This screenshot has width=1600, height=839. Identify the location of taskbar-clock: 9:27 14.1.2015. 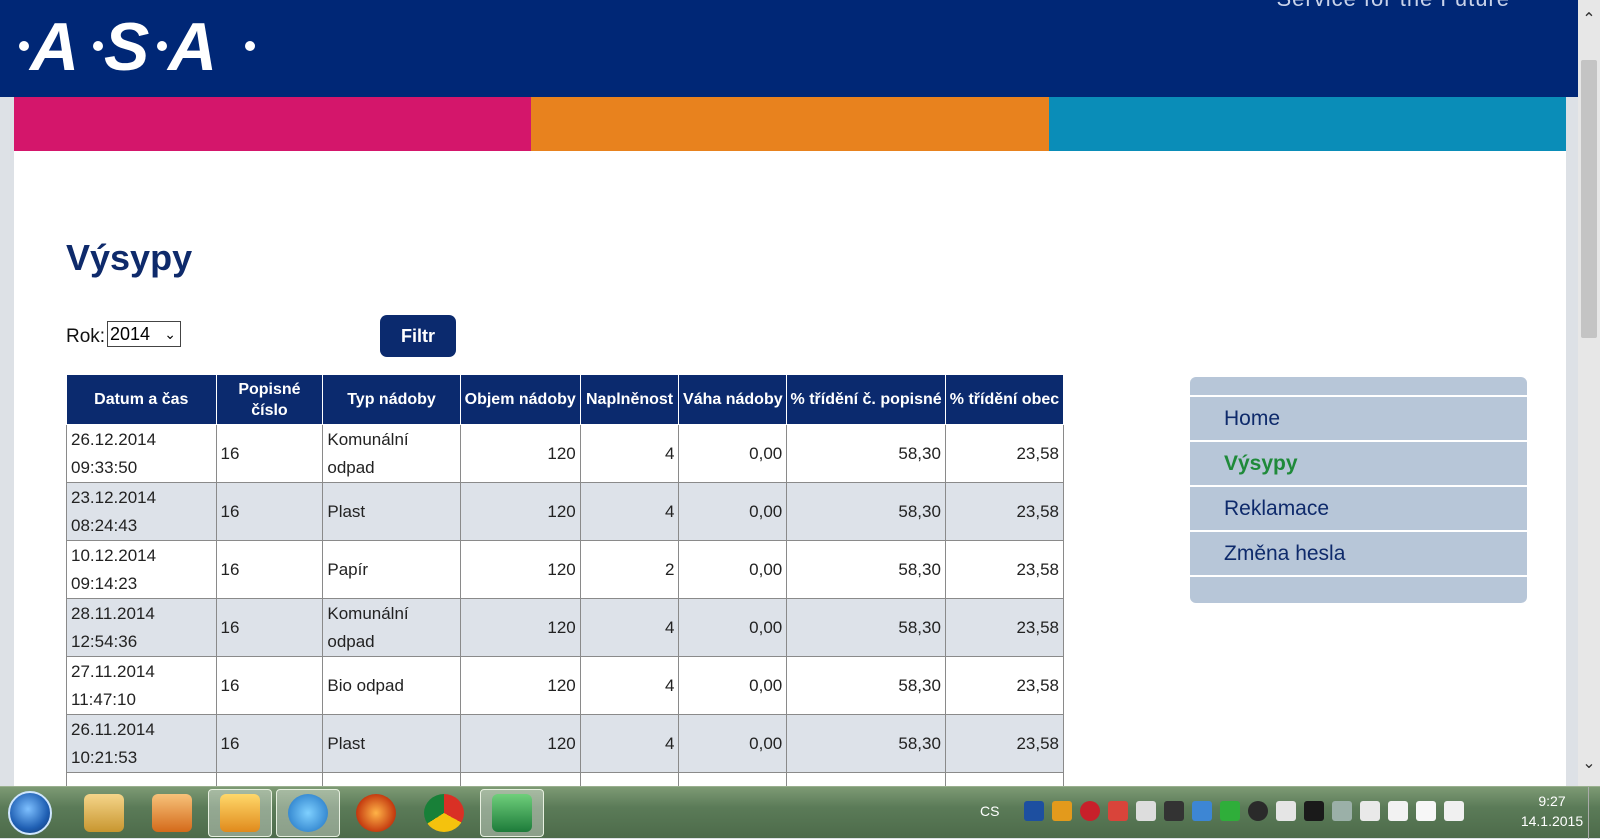
(1552, 811).